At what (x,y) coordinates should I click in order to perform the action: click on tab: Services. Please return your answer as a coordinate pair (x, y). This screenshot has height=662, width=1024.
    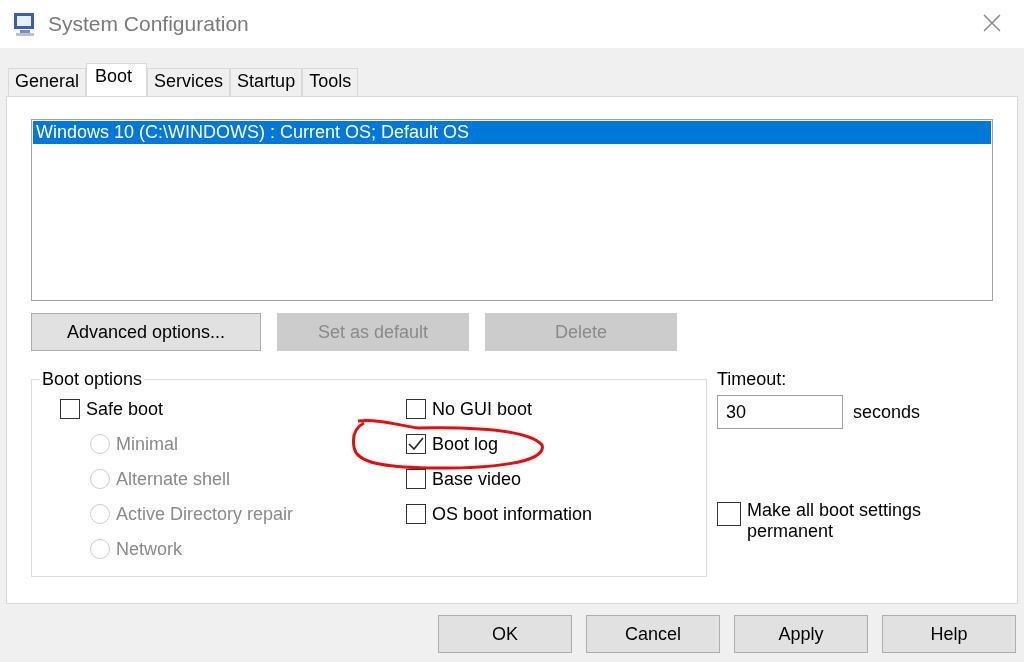
    Looking at the image, I should click on (189, 82).